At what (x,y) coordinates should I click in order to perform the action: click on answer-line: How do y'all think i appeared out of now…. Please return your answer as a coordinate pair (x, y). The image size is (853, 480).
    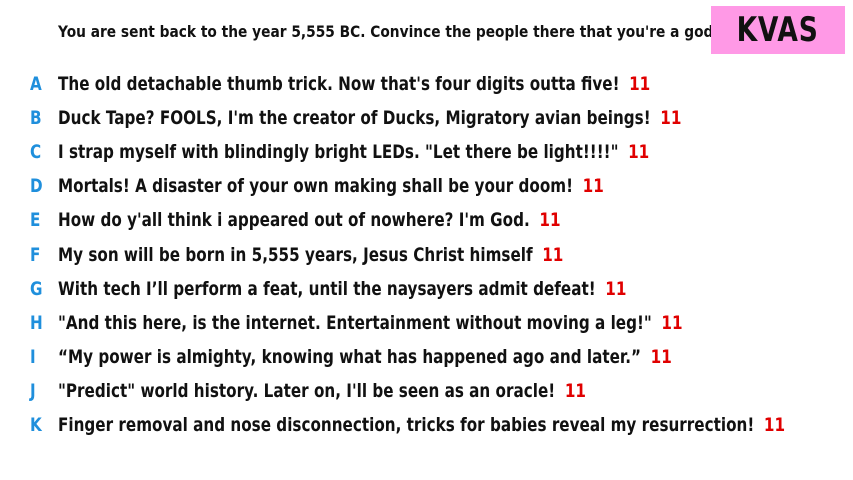
    Looking at the image, I should click on (309, 220).